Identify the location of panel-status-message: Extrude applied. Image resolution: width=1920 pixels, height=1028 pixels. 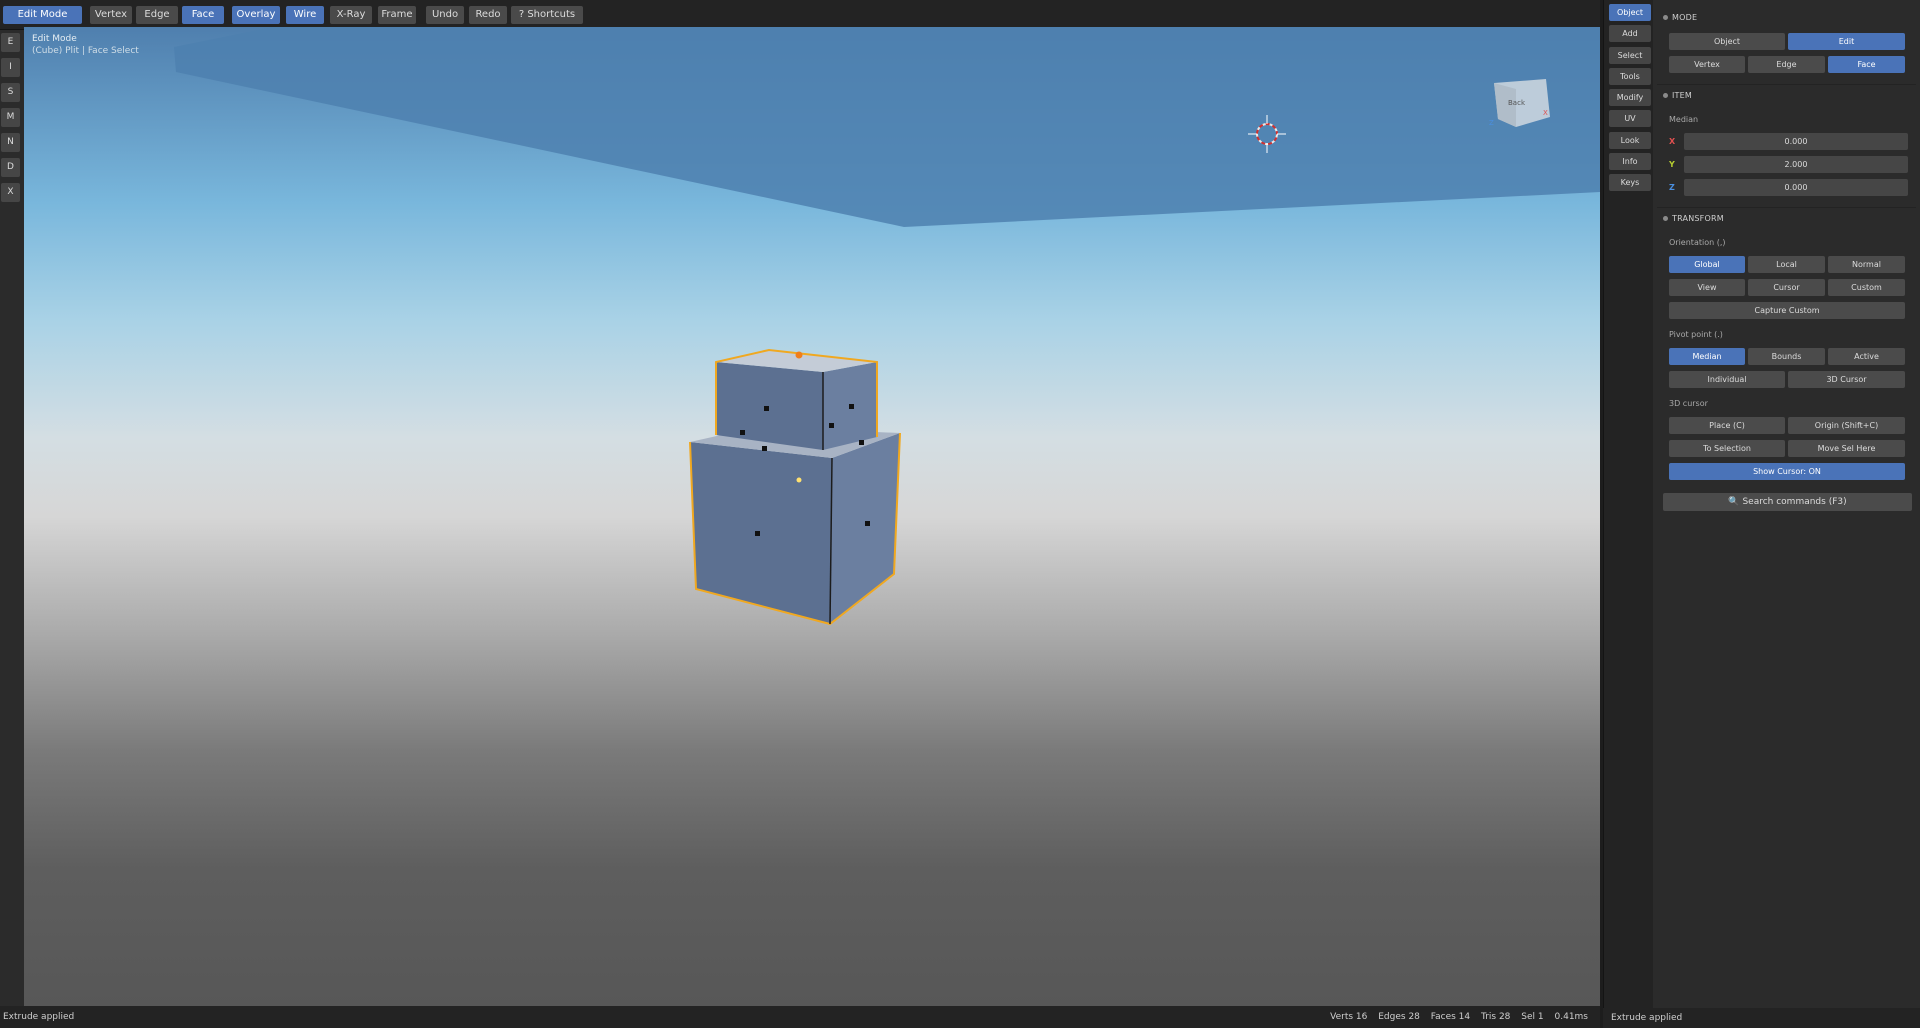
(1761, 1018).